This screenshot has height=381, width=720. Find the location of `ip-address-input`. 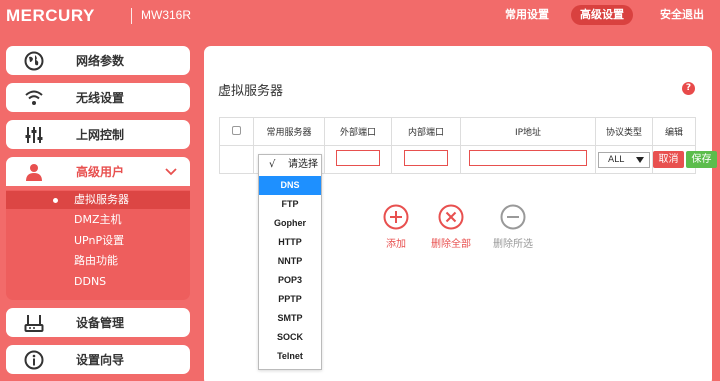

ip-address-input is located at coordinates (528, 158).